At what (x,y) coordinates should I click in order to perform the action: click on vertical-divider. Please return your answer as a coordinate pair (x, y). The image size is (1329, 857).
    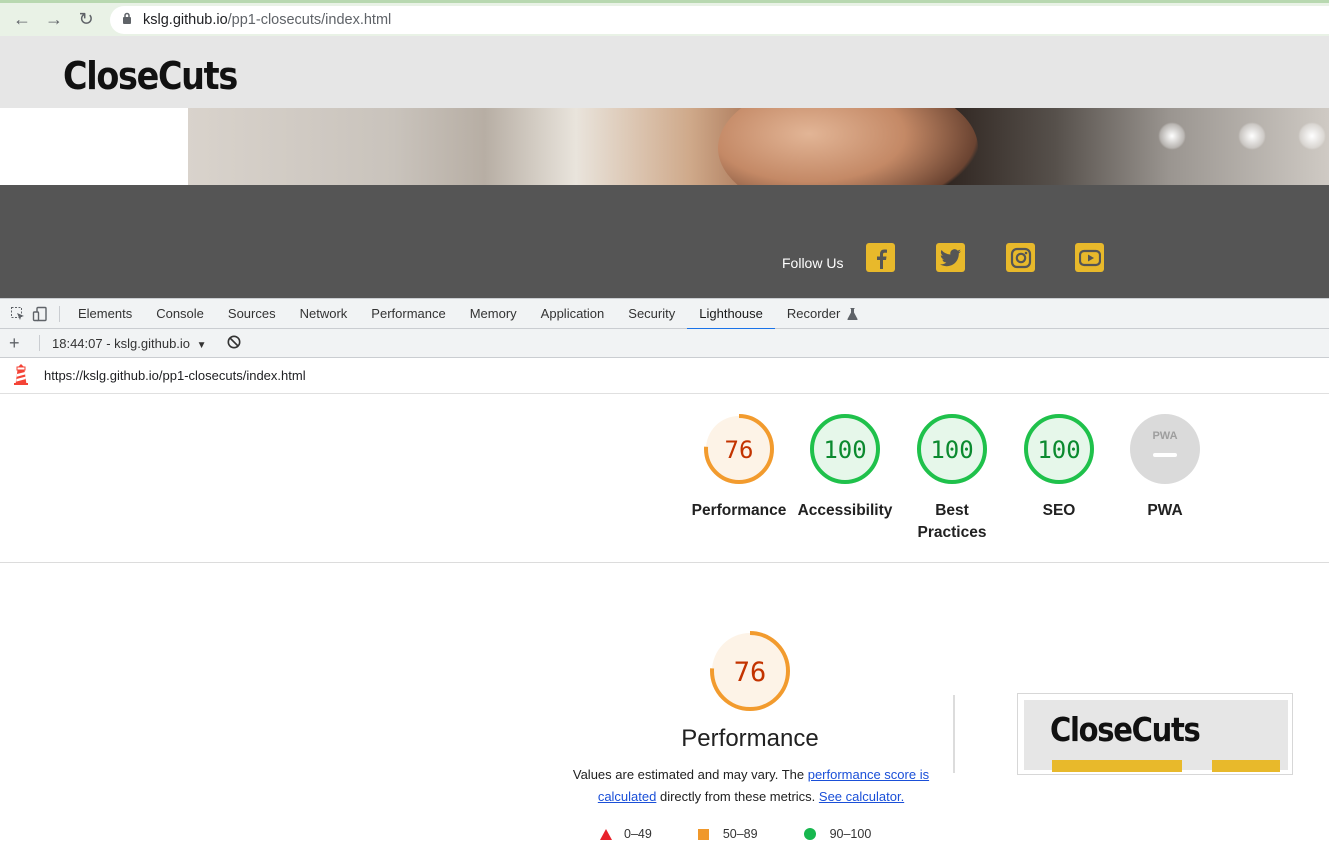
    Looking at the image, I should click on (954, 734).